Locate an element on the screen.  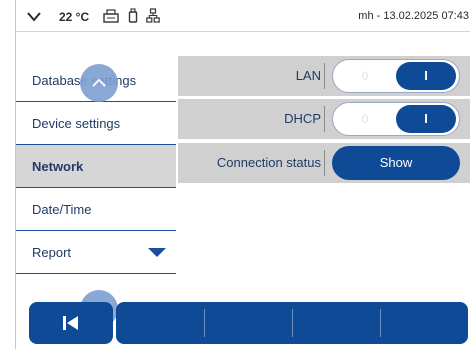
back-button is located at coordinates (71, 323).